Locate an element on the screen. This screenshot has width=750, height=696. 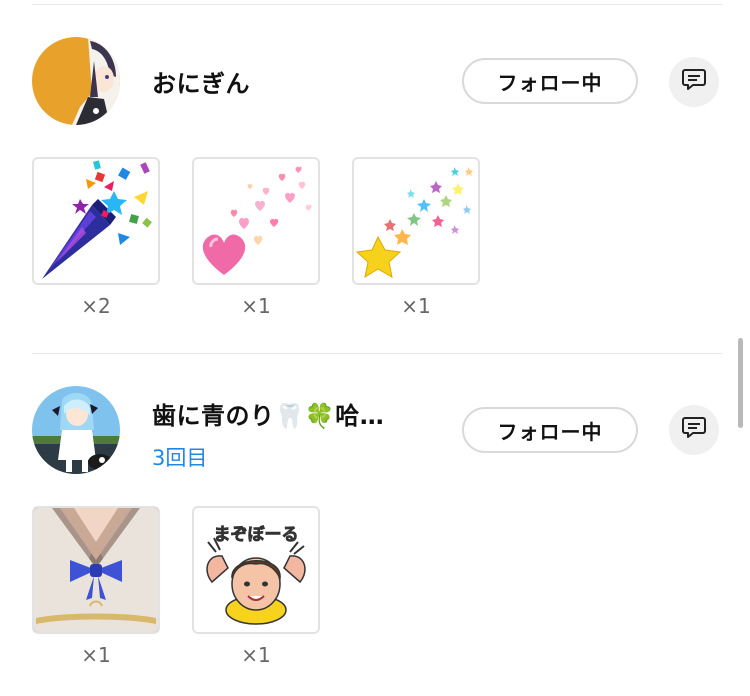
gift-item: まぞぼーる is located at coordinates (256, 570).